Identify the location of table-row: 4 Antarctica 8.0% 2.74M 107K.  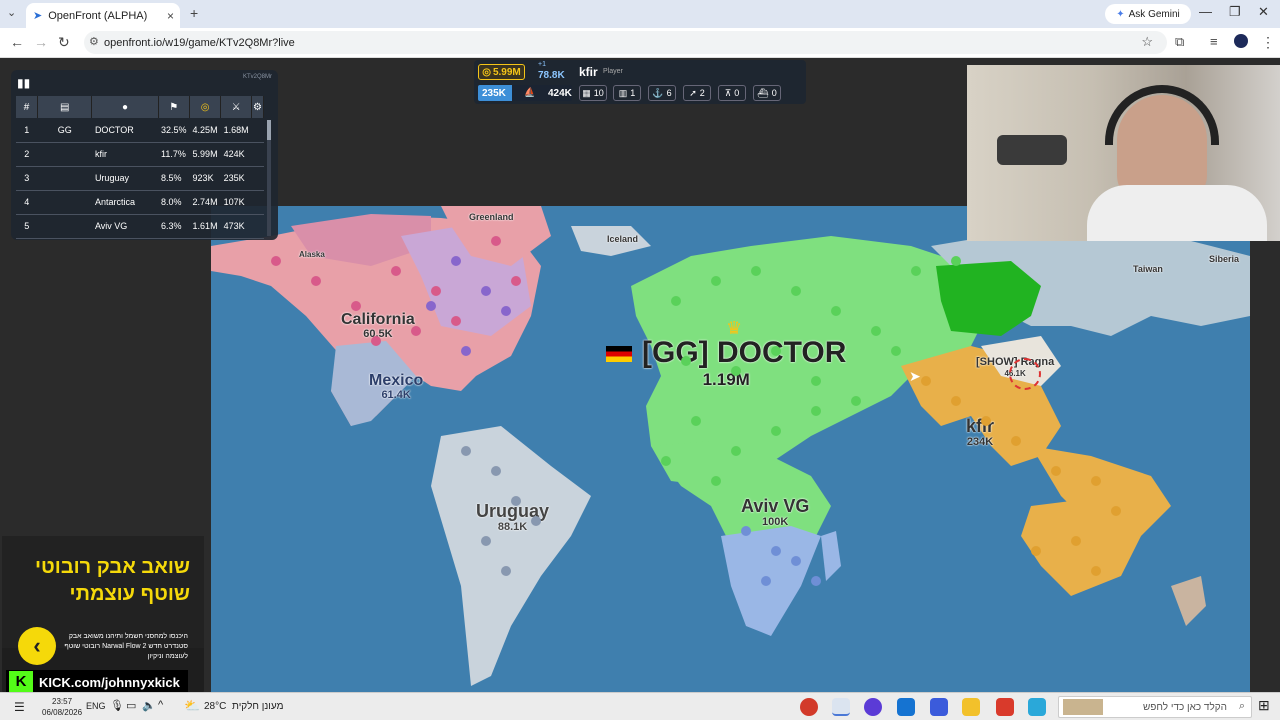
(140, 202).